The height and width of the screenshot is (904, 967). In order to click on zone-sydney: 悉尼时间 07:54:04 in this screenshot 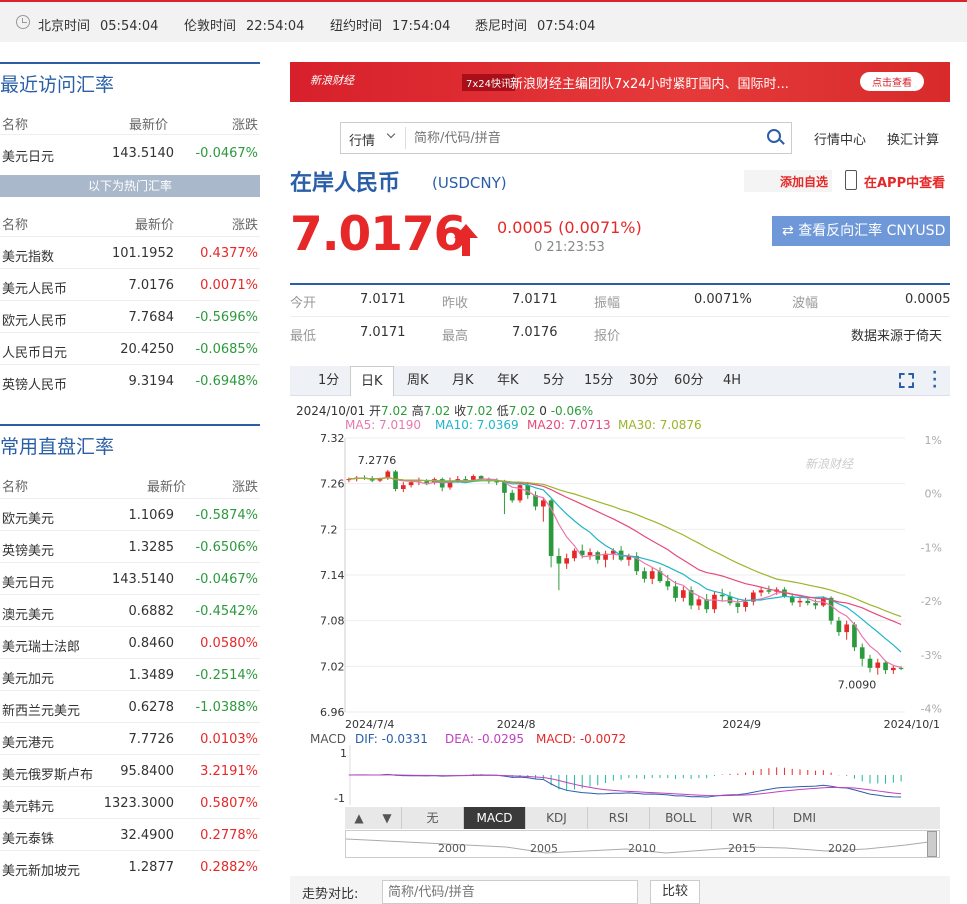, I will do `click(535, 26)`.